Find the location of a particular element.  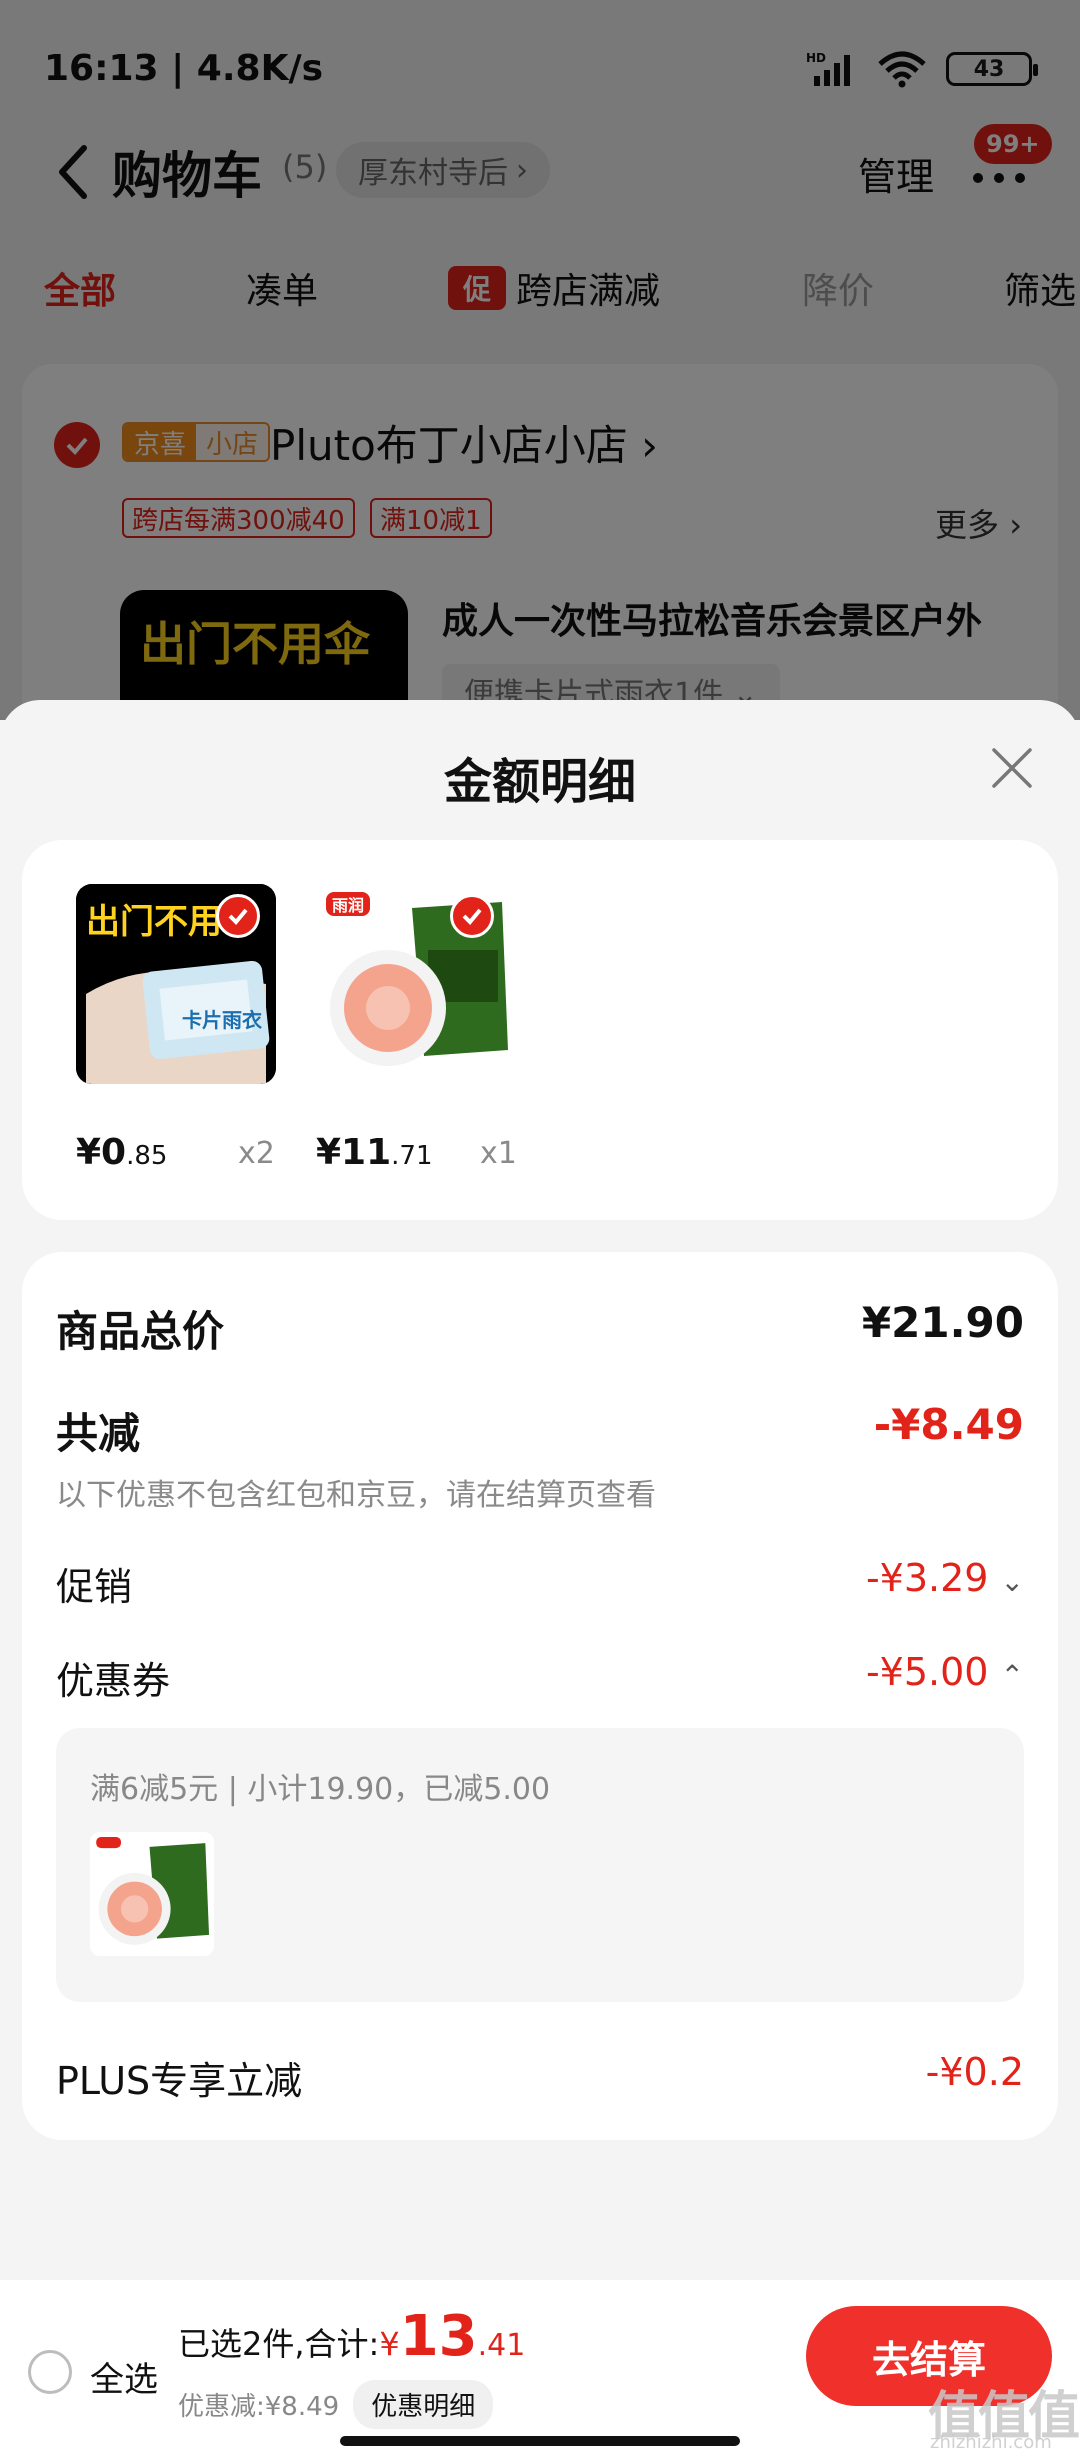

coupon-value: -¥5.00 is located at coordinates (927, 1672).